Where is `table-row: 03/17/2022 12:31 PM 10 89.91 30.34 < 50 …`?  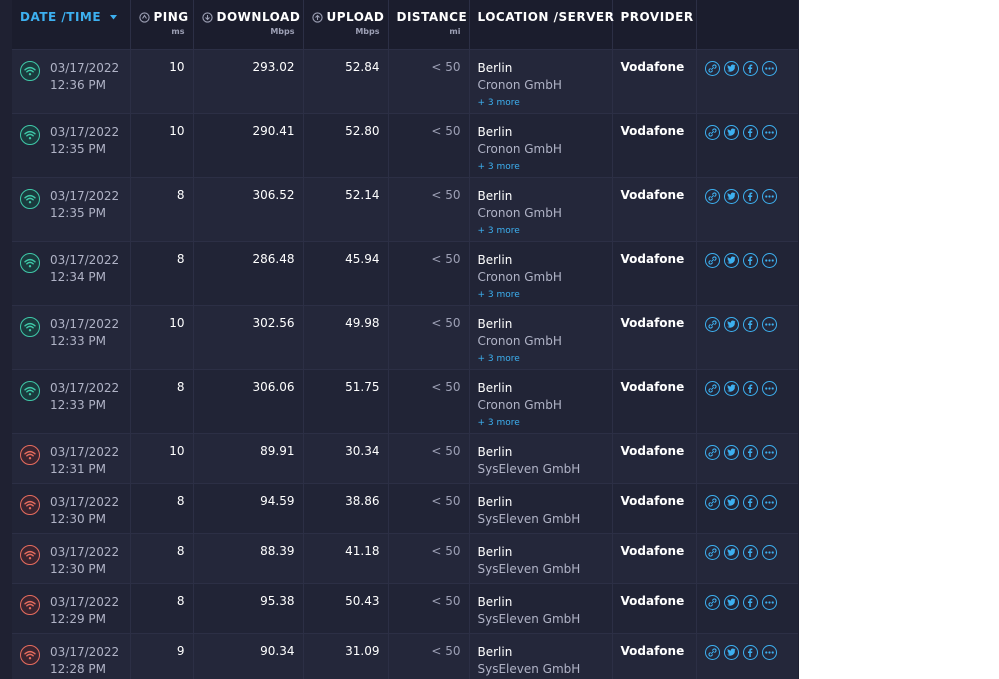
table-row: 03/17/2022 12:31 PM 10 89.91 30.34 < 50 … is located at coordinates (405, 458).